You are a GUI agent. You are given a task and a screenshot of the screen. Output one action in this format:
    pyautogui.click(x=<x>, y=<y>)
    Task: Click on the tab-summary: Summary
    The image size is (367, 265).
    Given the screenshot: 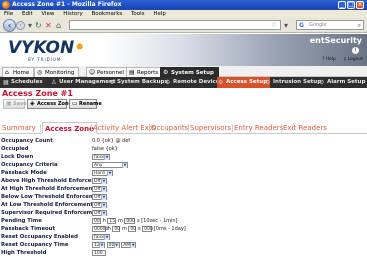 What is the action you would take?
    pyautogui.click(x=19, y=128)
    